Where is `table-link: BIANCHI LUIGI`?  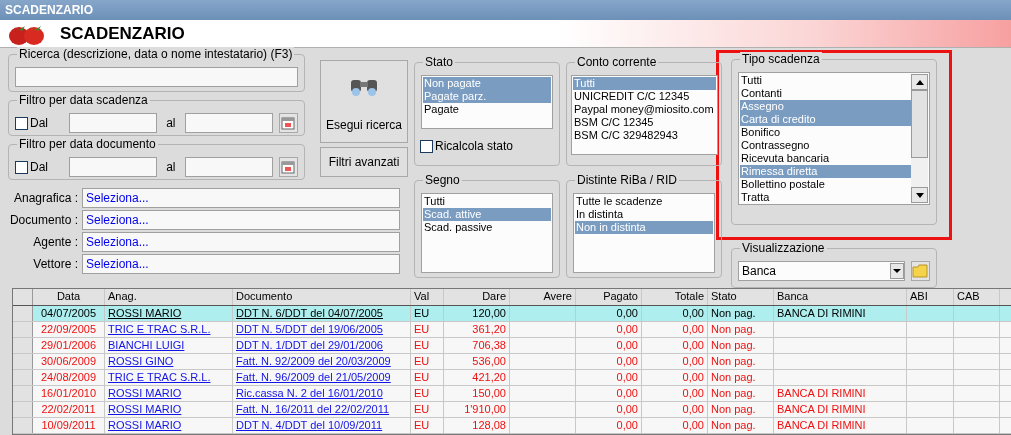
table-link: BIANCHI LUIGI is located at coordinates (146, 345).